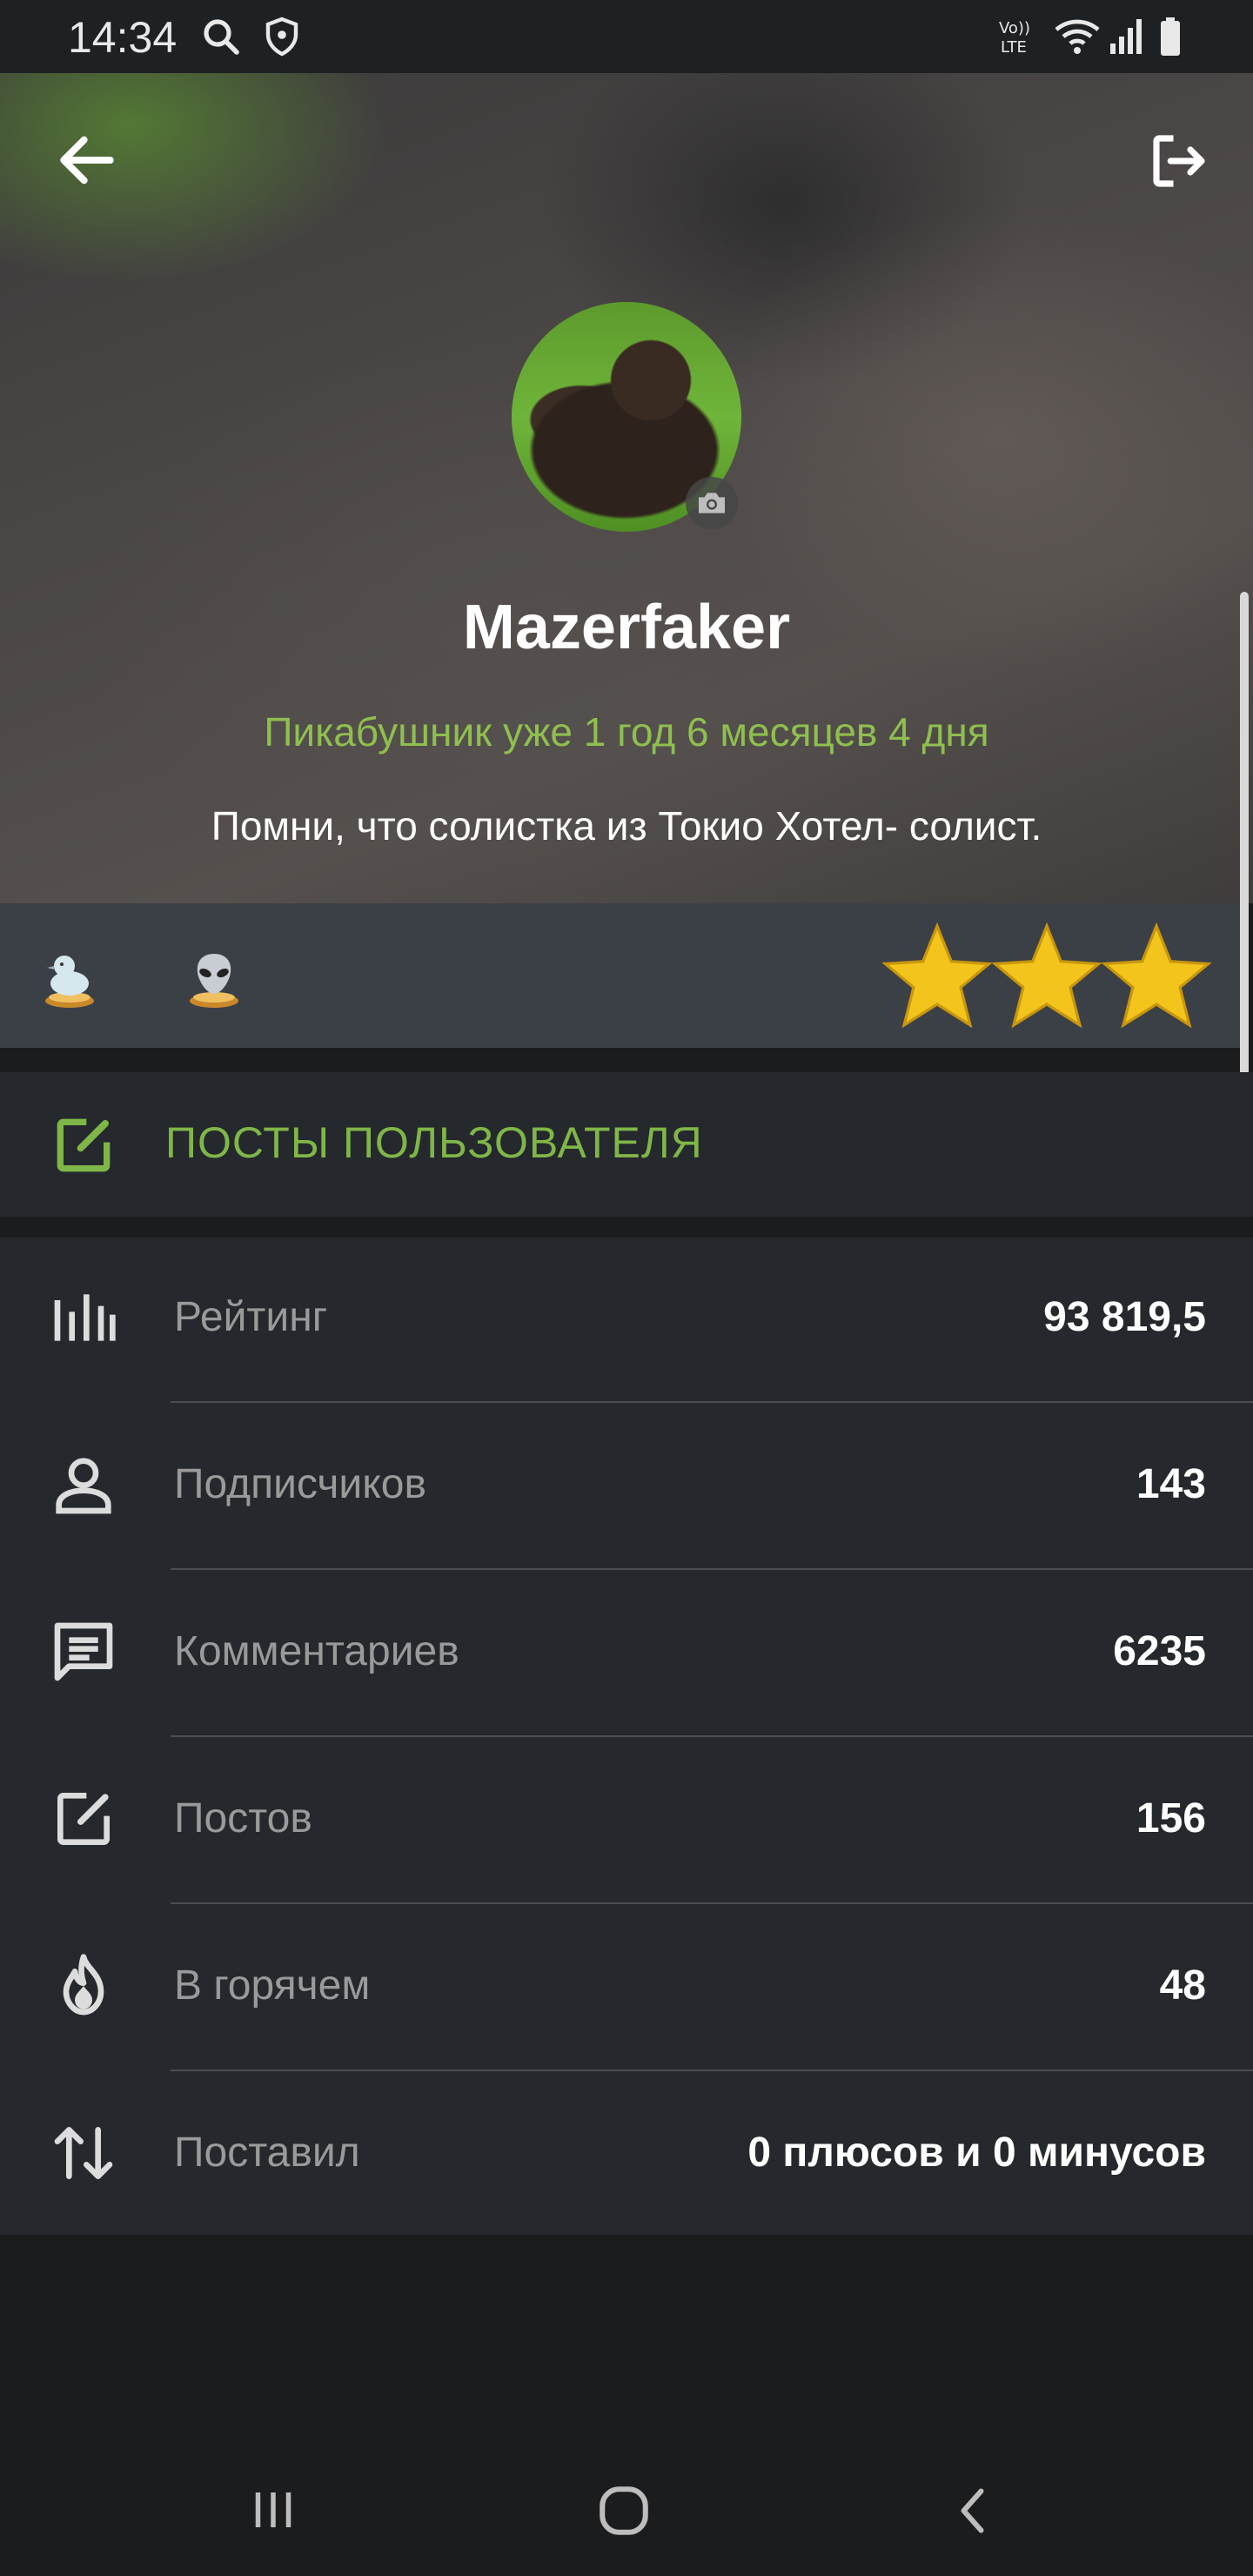 This screenshot has width=1253, height=2576. I want to click on stat-value: 156, so click(1171, 1818).